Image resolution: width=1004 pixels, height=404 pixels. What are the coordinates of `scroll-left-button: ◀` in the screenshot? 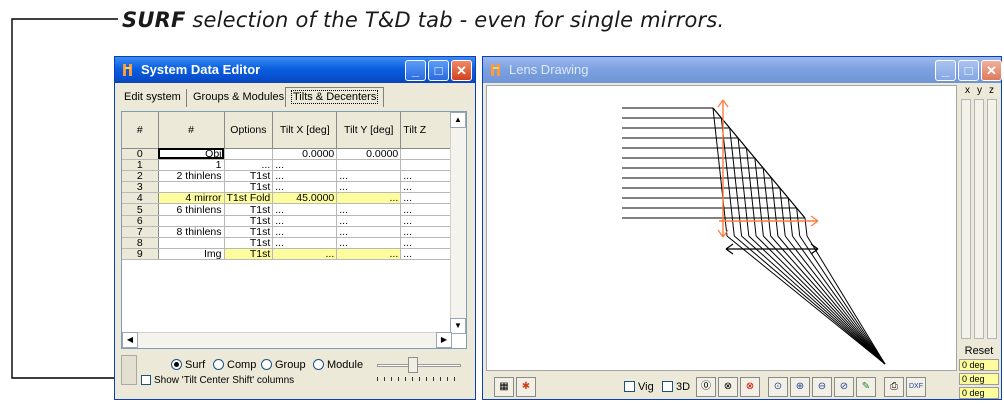 It's located at (130, 340).